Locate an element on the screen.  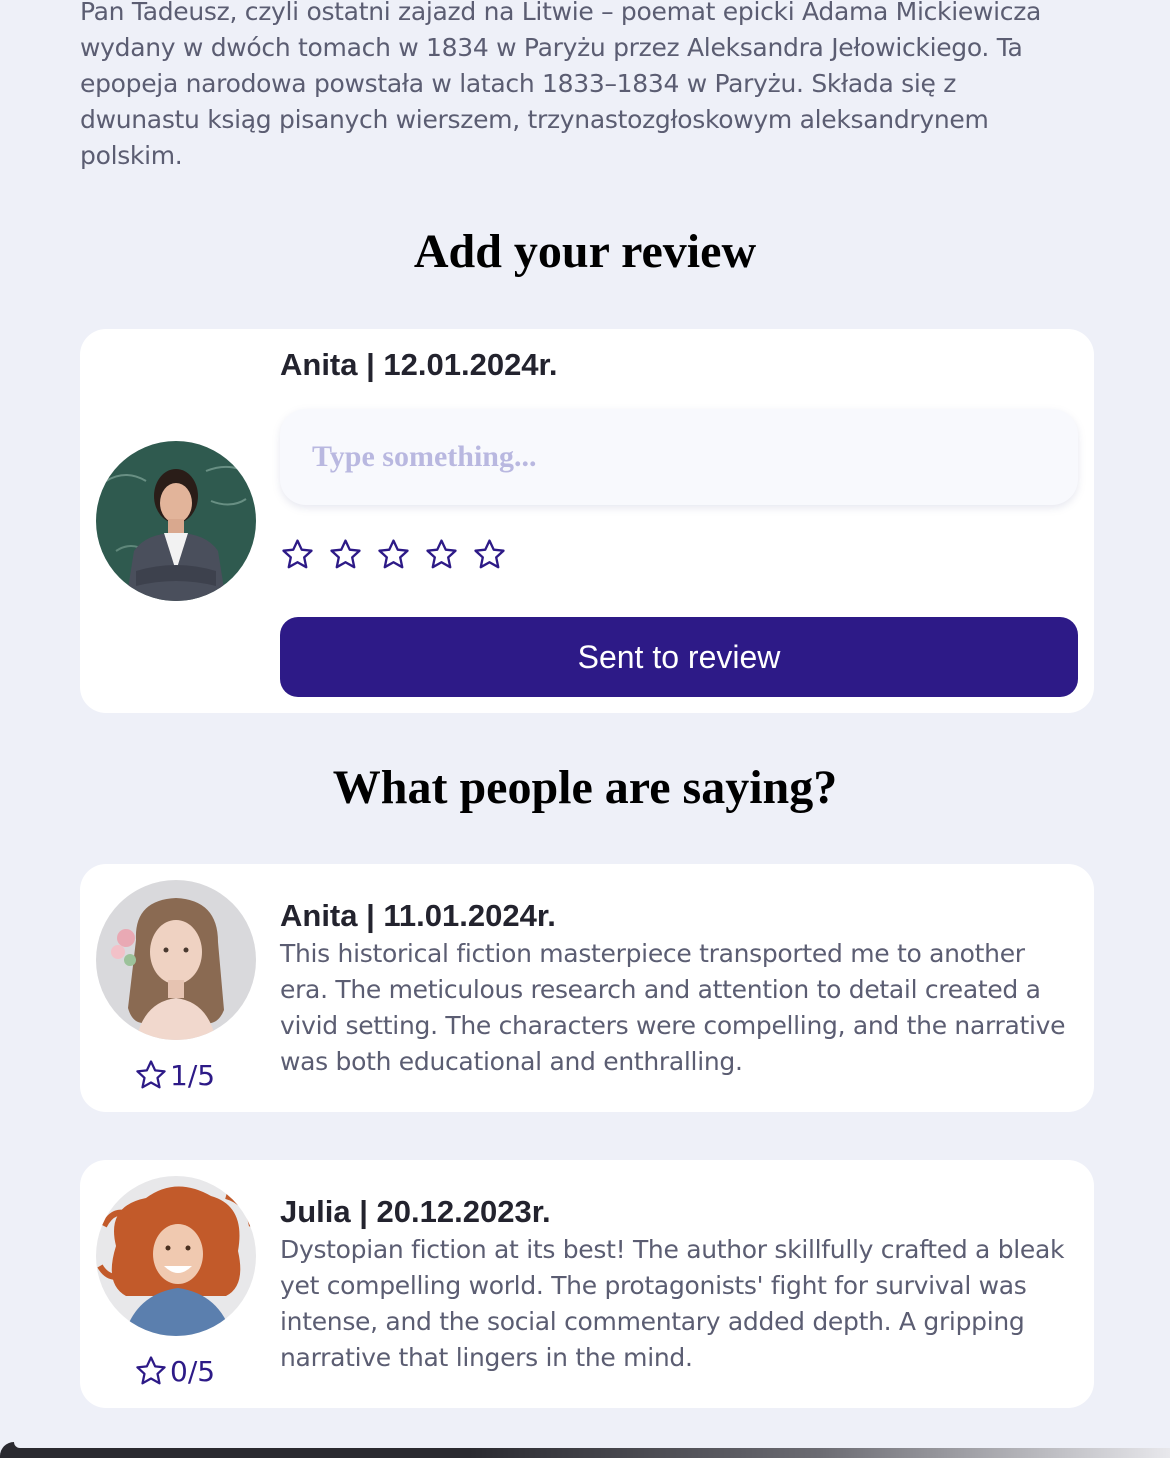
rating-value: 0/5 is located at coordinates (193, 1371).